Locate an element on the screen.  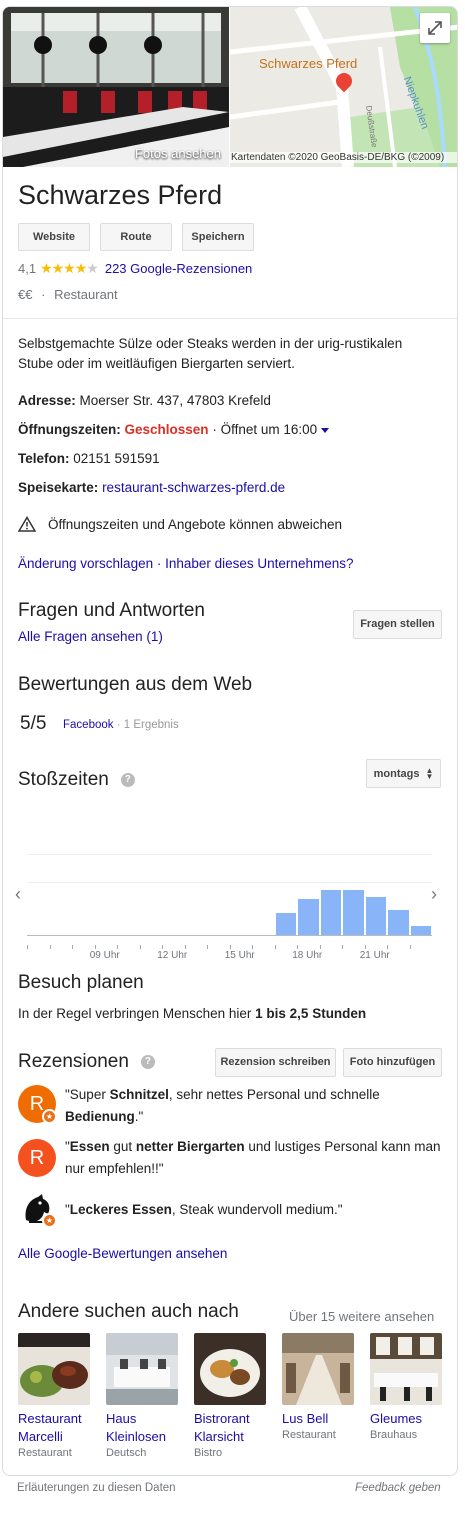
reviews-link: 223 Google-Rezensionen is located at coordinates (178, 268).